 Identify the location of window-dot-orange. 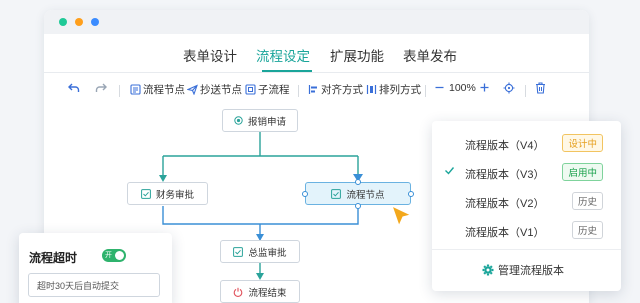
(79, 22).